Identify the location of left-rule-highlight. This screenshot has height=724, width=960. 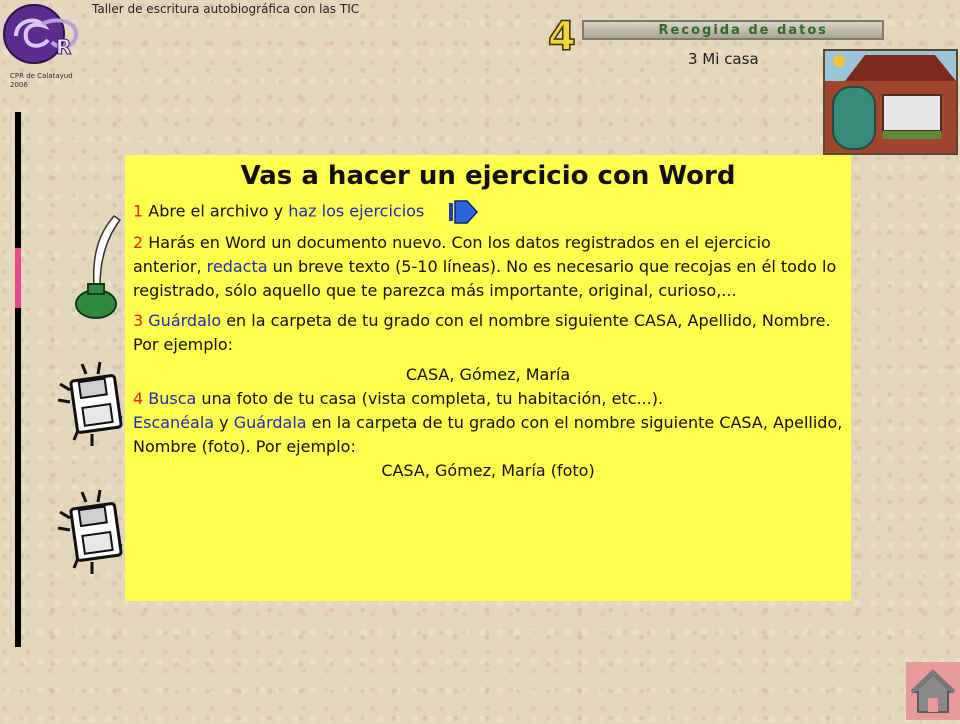
(18, 278).